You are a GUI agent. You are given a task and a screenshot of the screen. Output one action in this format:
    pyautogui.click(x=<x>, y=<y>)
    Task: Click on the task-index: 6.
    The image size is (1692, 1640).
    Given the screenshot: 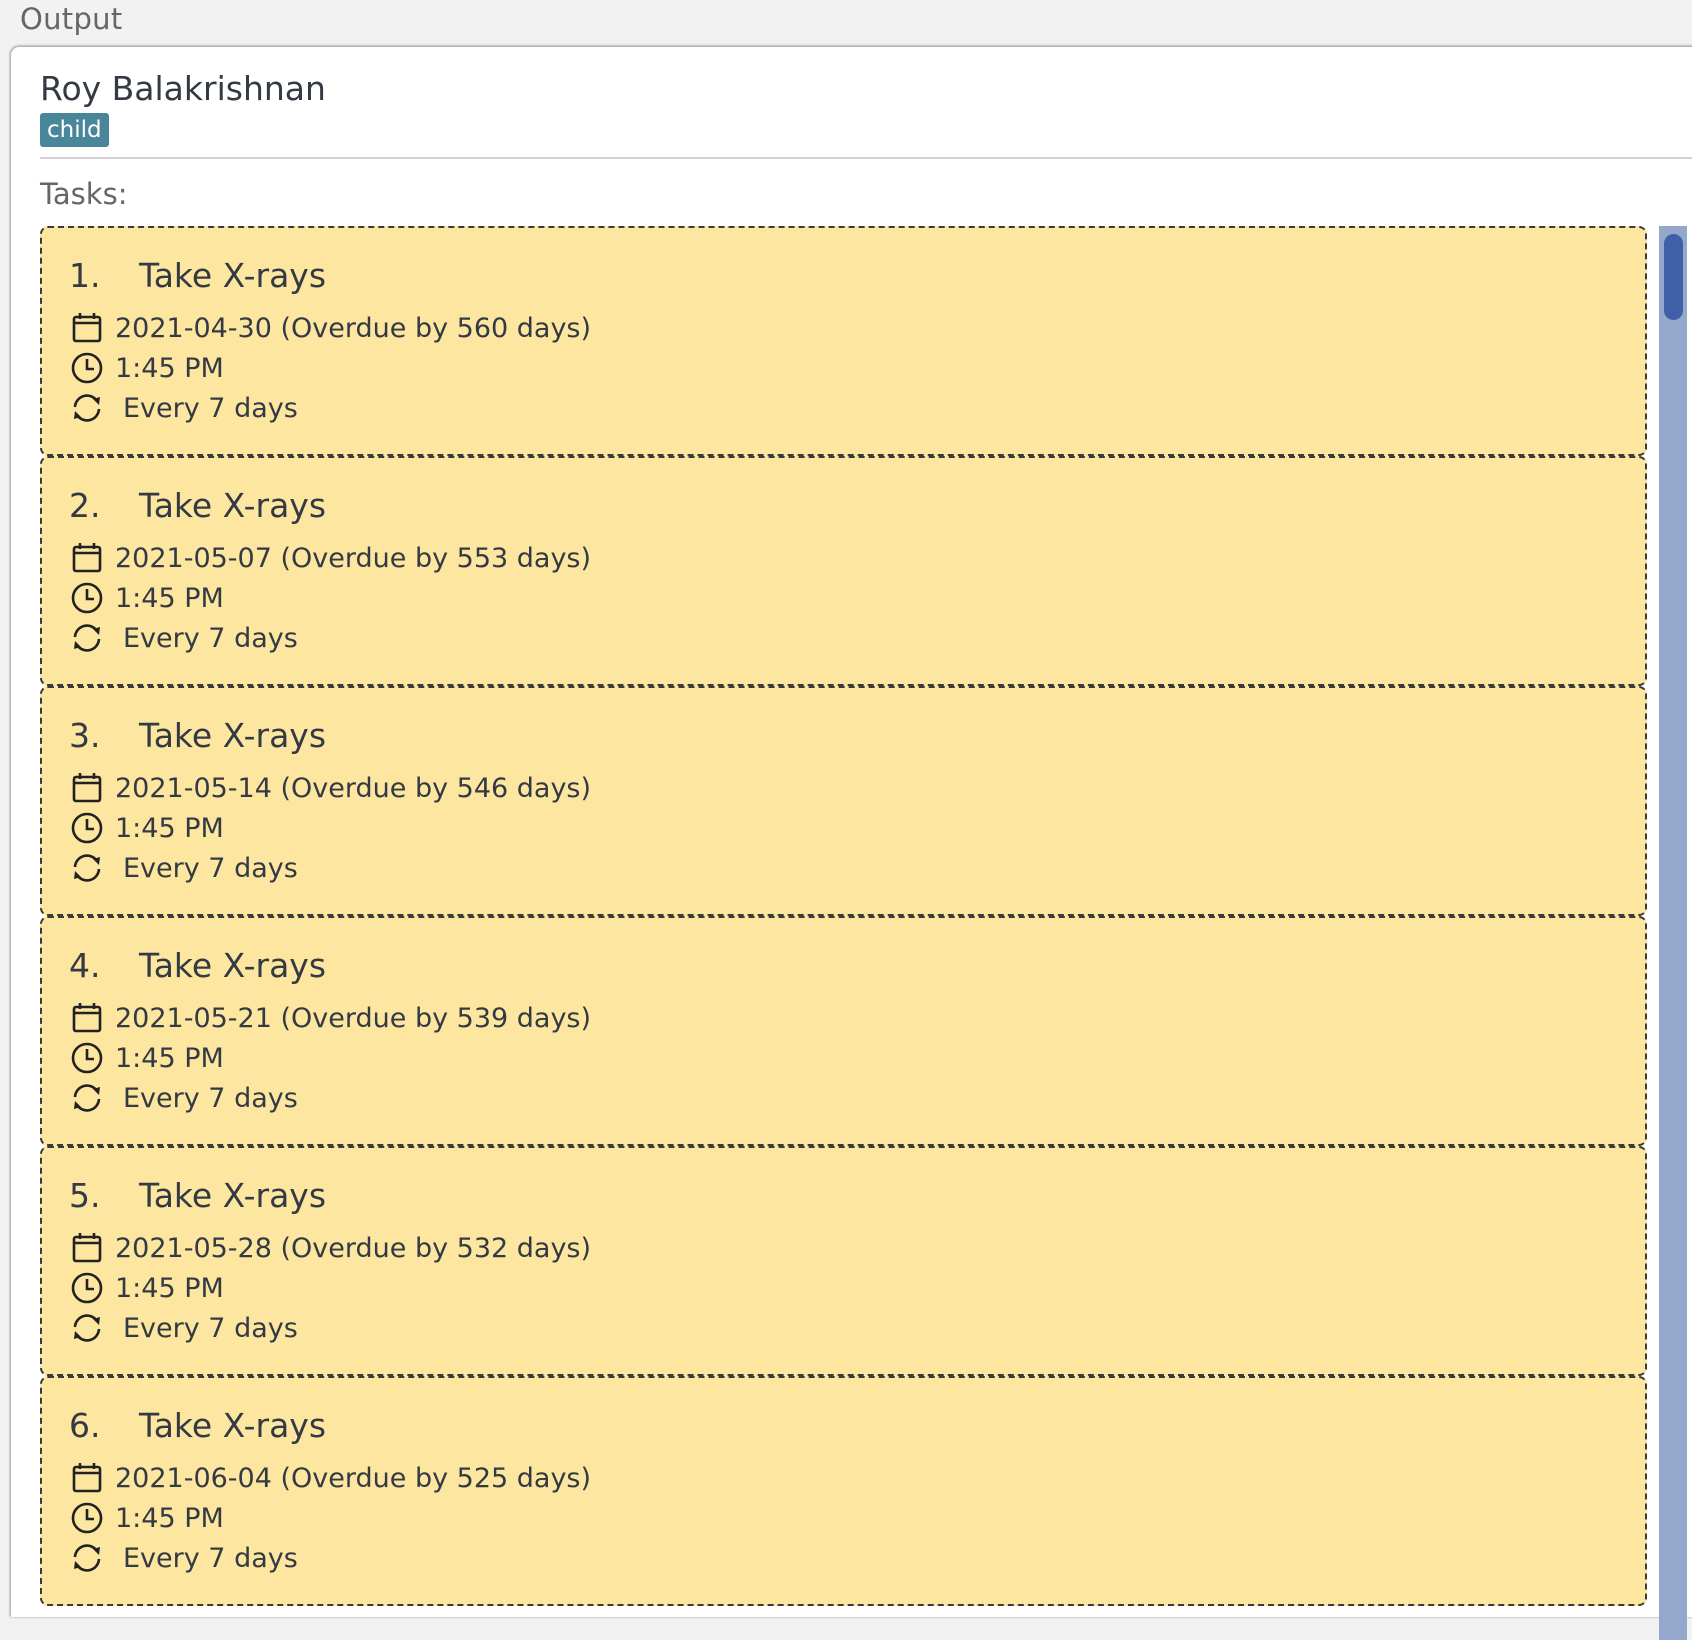 What is the action you would take?
    pyautogui.click(x=85, y=1425)
    